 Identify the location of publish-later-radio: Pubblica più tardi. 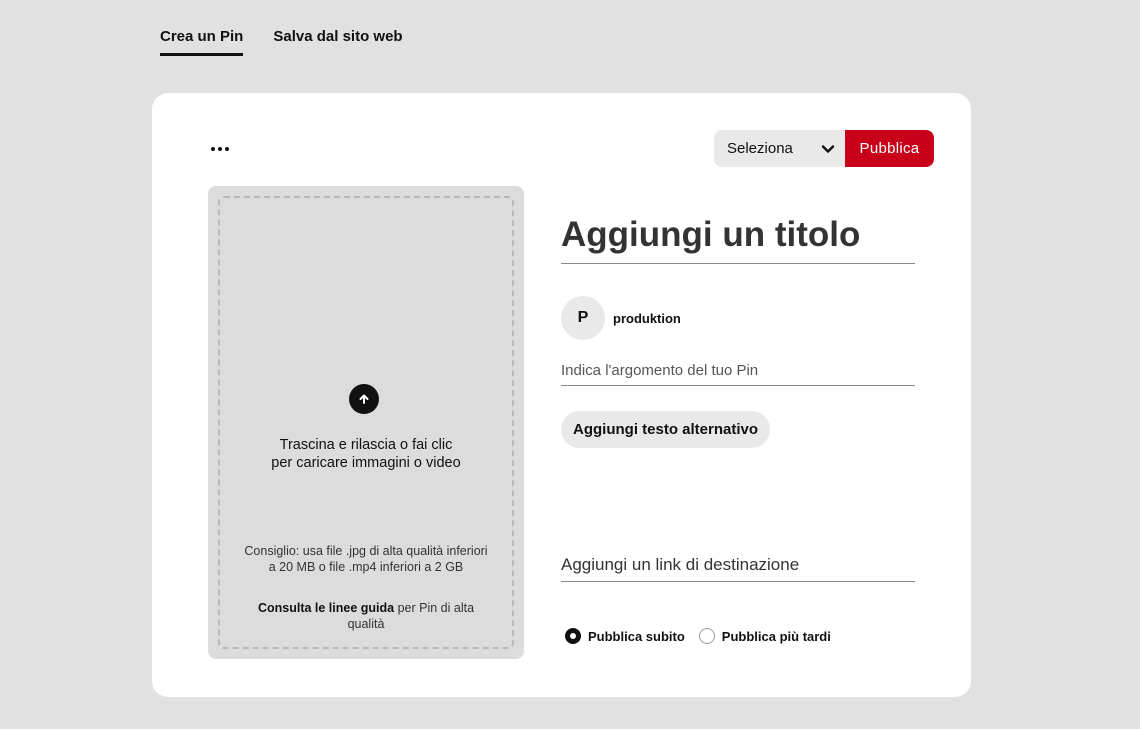
(764, 636).